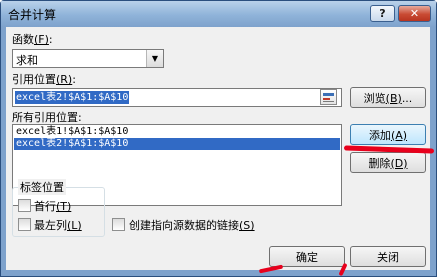 This screenshot has height=277, width=437. Describe the element at coordinates (58, 225) in the screenshot. I see `left-column-label: 最左列(L)` at that location.